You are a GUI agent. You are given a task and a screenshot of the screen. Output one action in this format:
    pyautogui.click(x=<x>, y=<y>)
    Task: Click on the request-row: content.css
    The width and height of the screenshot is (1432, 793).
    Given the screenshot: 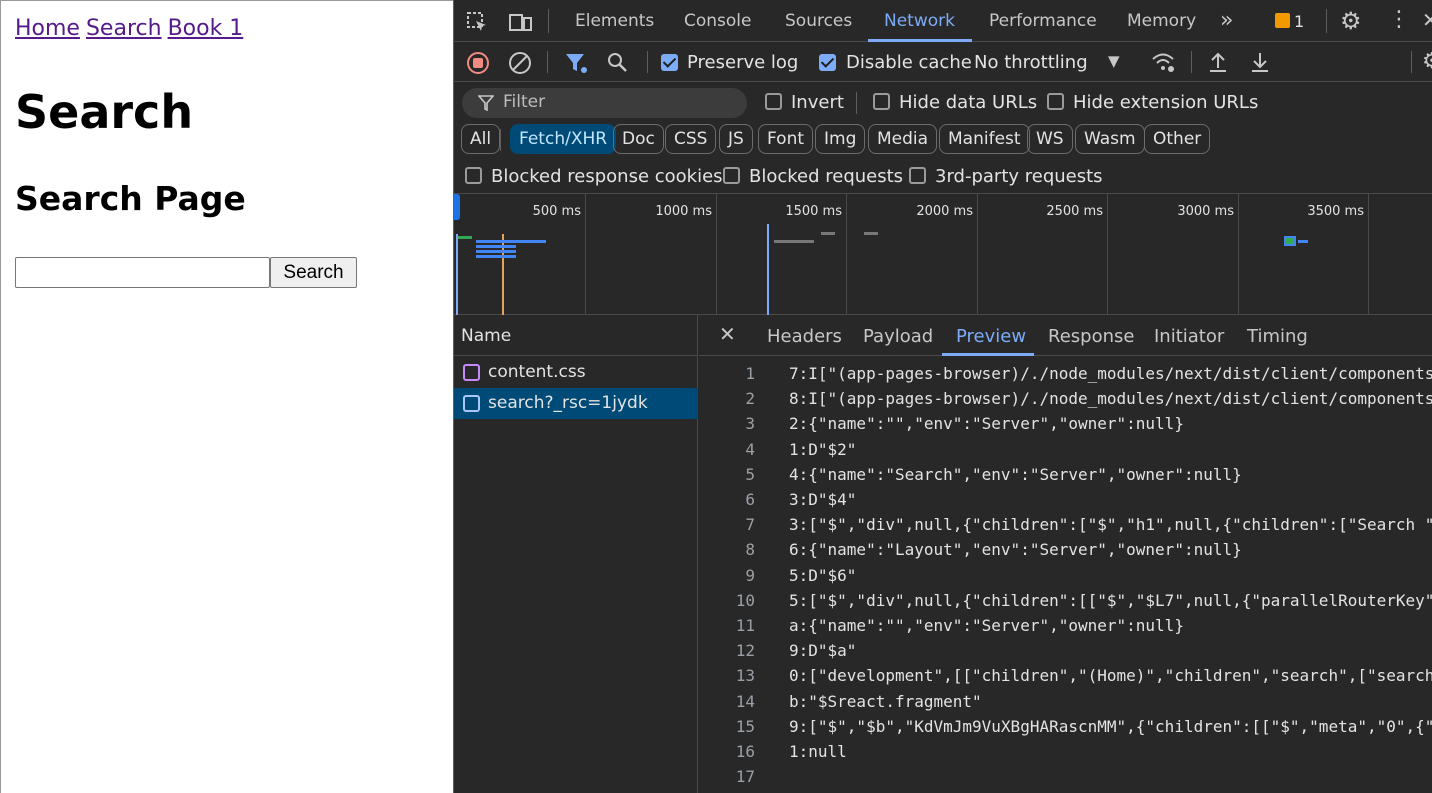 What is the action you would take?
    pyautogui.click(x=576, y=372)
    